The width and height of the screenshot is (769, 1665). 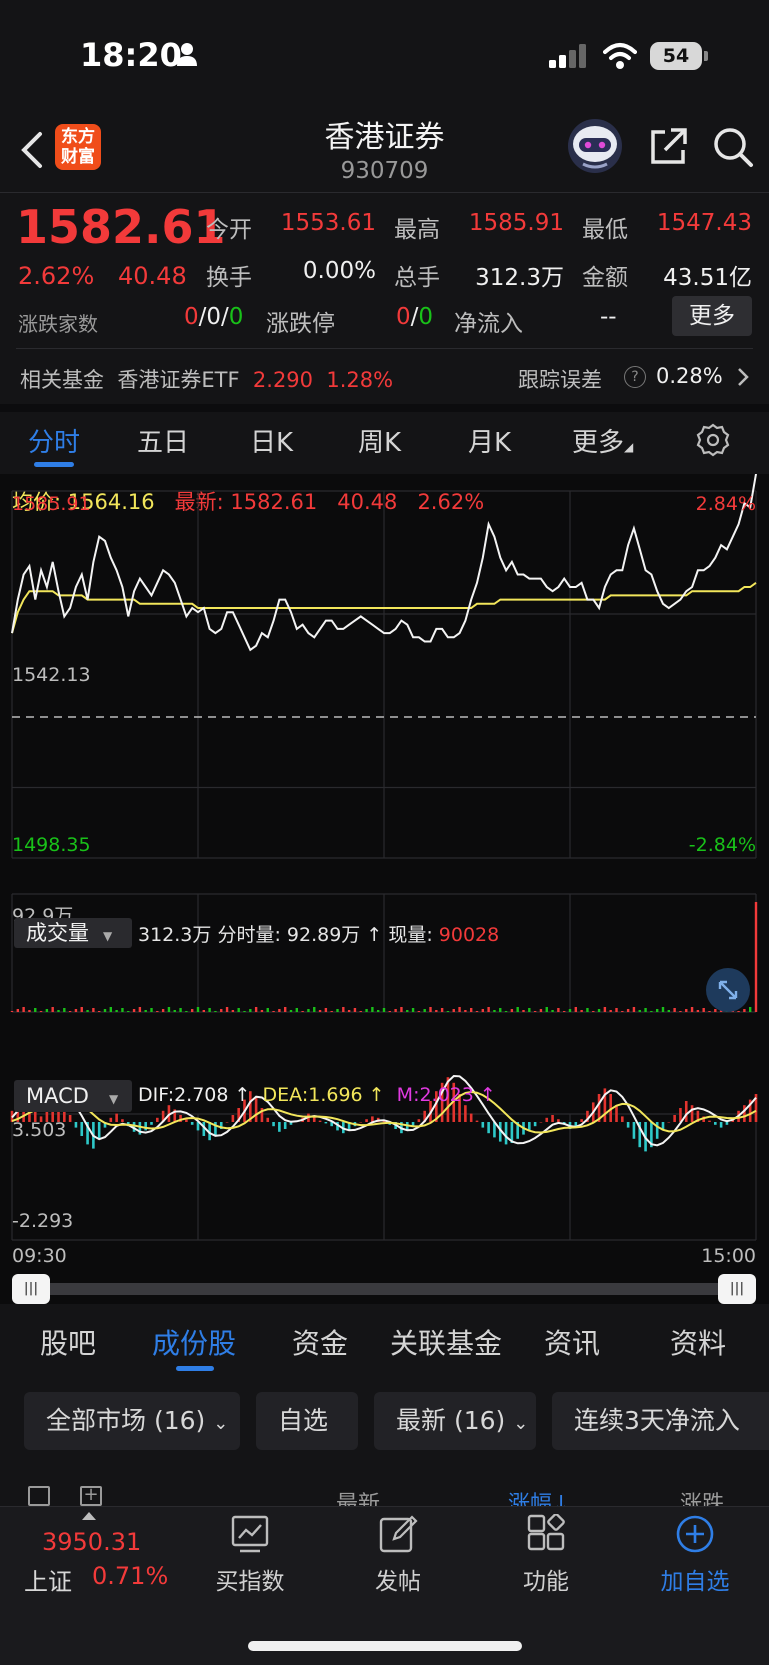 I want to click on share-icon, so click(x=668, y=147).